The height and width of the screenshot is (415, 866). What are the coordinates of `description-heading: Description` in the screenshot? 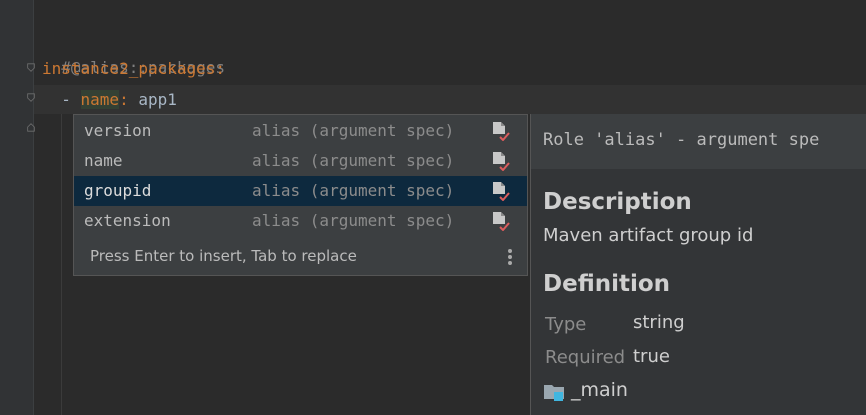 It's located at (617, 202).